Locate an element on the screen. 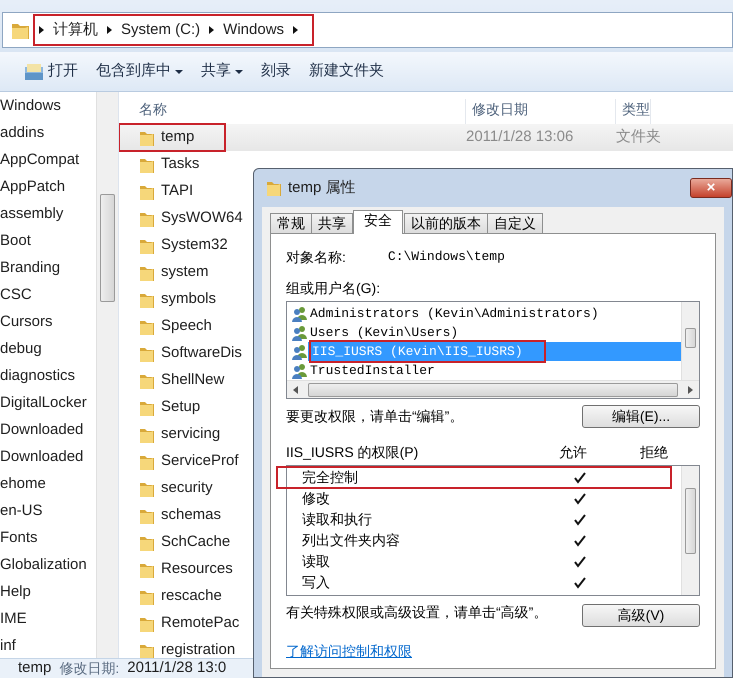 Image resolution: width=733 pixels, height=678 pixels. type-cell-text: 文件夹 is located at coordinates (638, 137).